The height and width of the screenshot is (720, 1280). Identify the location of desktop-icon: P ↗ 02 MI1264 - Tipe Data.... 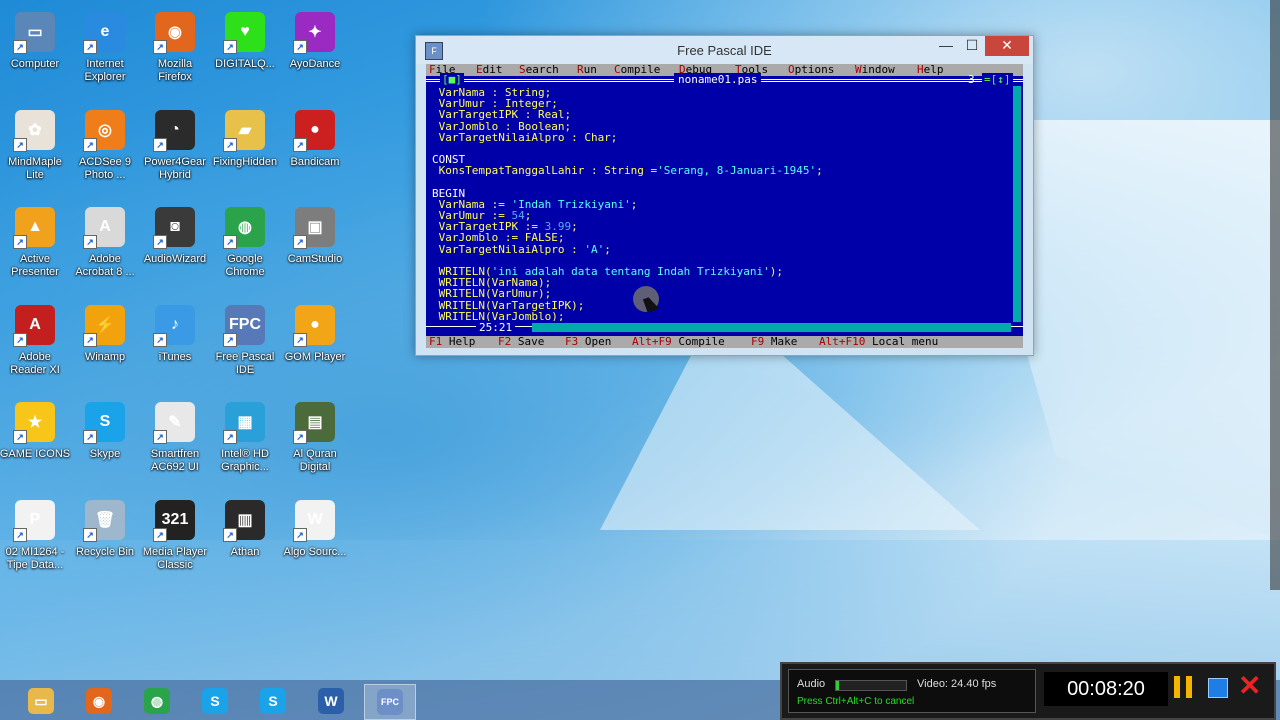
(35, 535).